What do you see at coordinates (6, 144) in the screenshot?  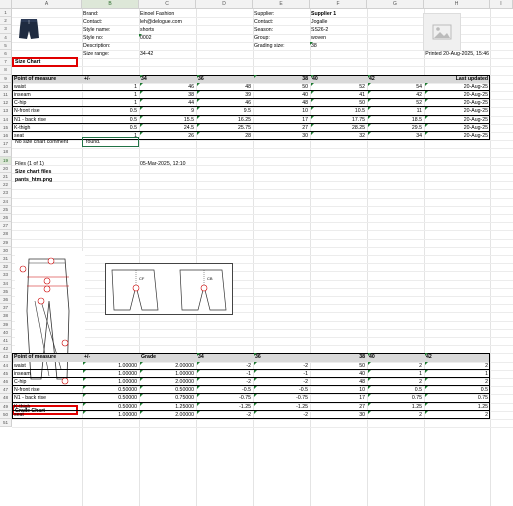 I see `row-header: 17` at bounding box center [6, 144].